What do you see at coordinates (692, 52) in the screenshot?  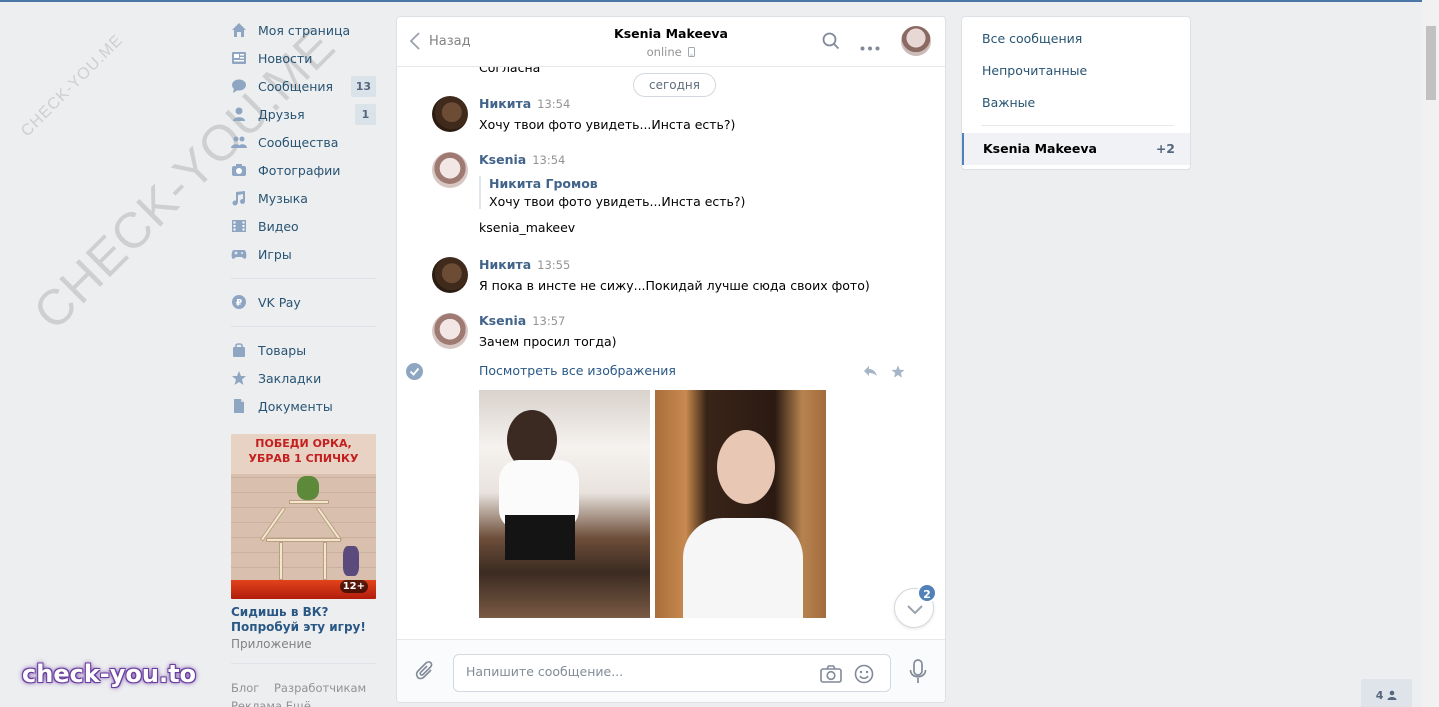 I see `mobile-icon` at bounding box center [692, 52].